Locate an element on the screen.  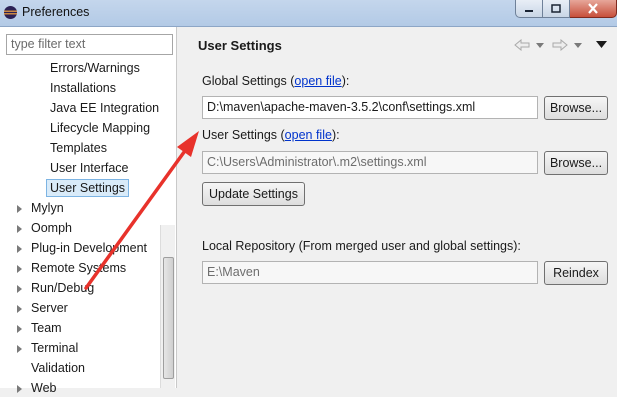
global-settings-label: Global Settings (open file): is located at coordinates (276, 81).